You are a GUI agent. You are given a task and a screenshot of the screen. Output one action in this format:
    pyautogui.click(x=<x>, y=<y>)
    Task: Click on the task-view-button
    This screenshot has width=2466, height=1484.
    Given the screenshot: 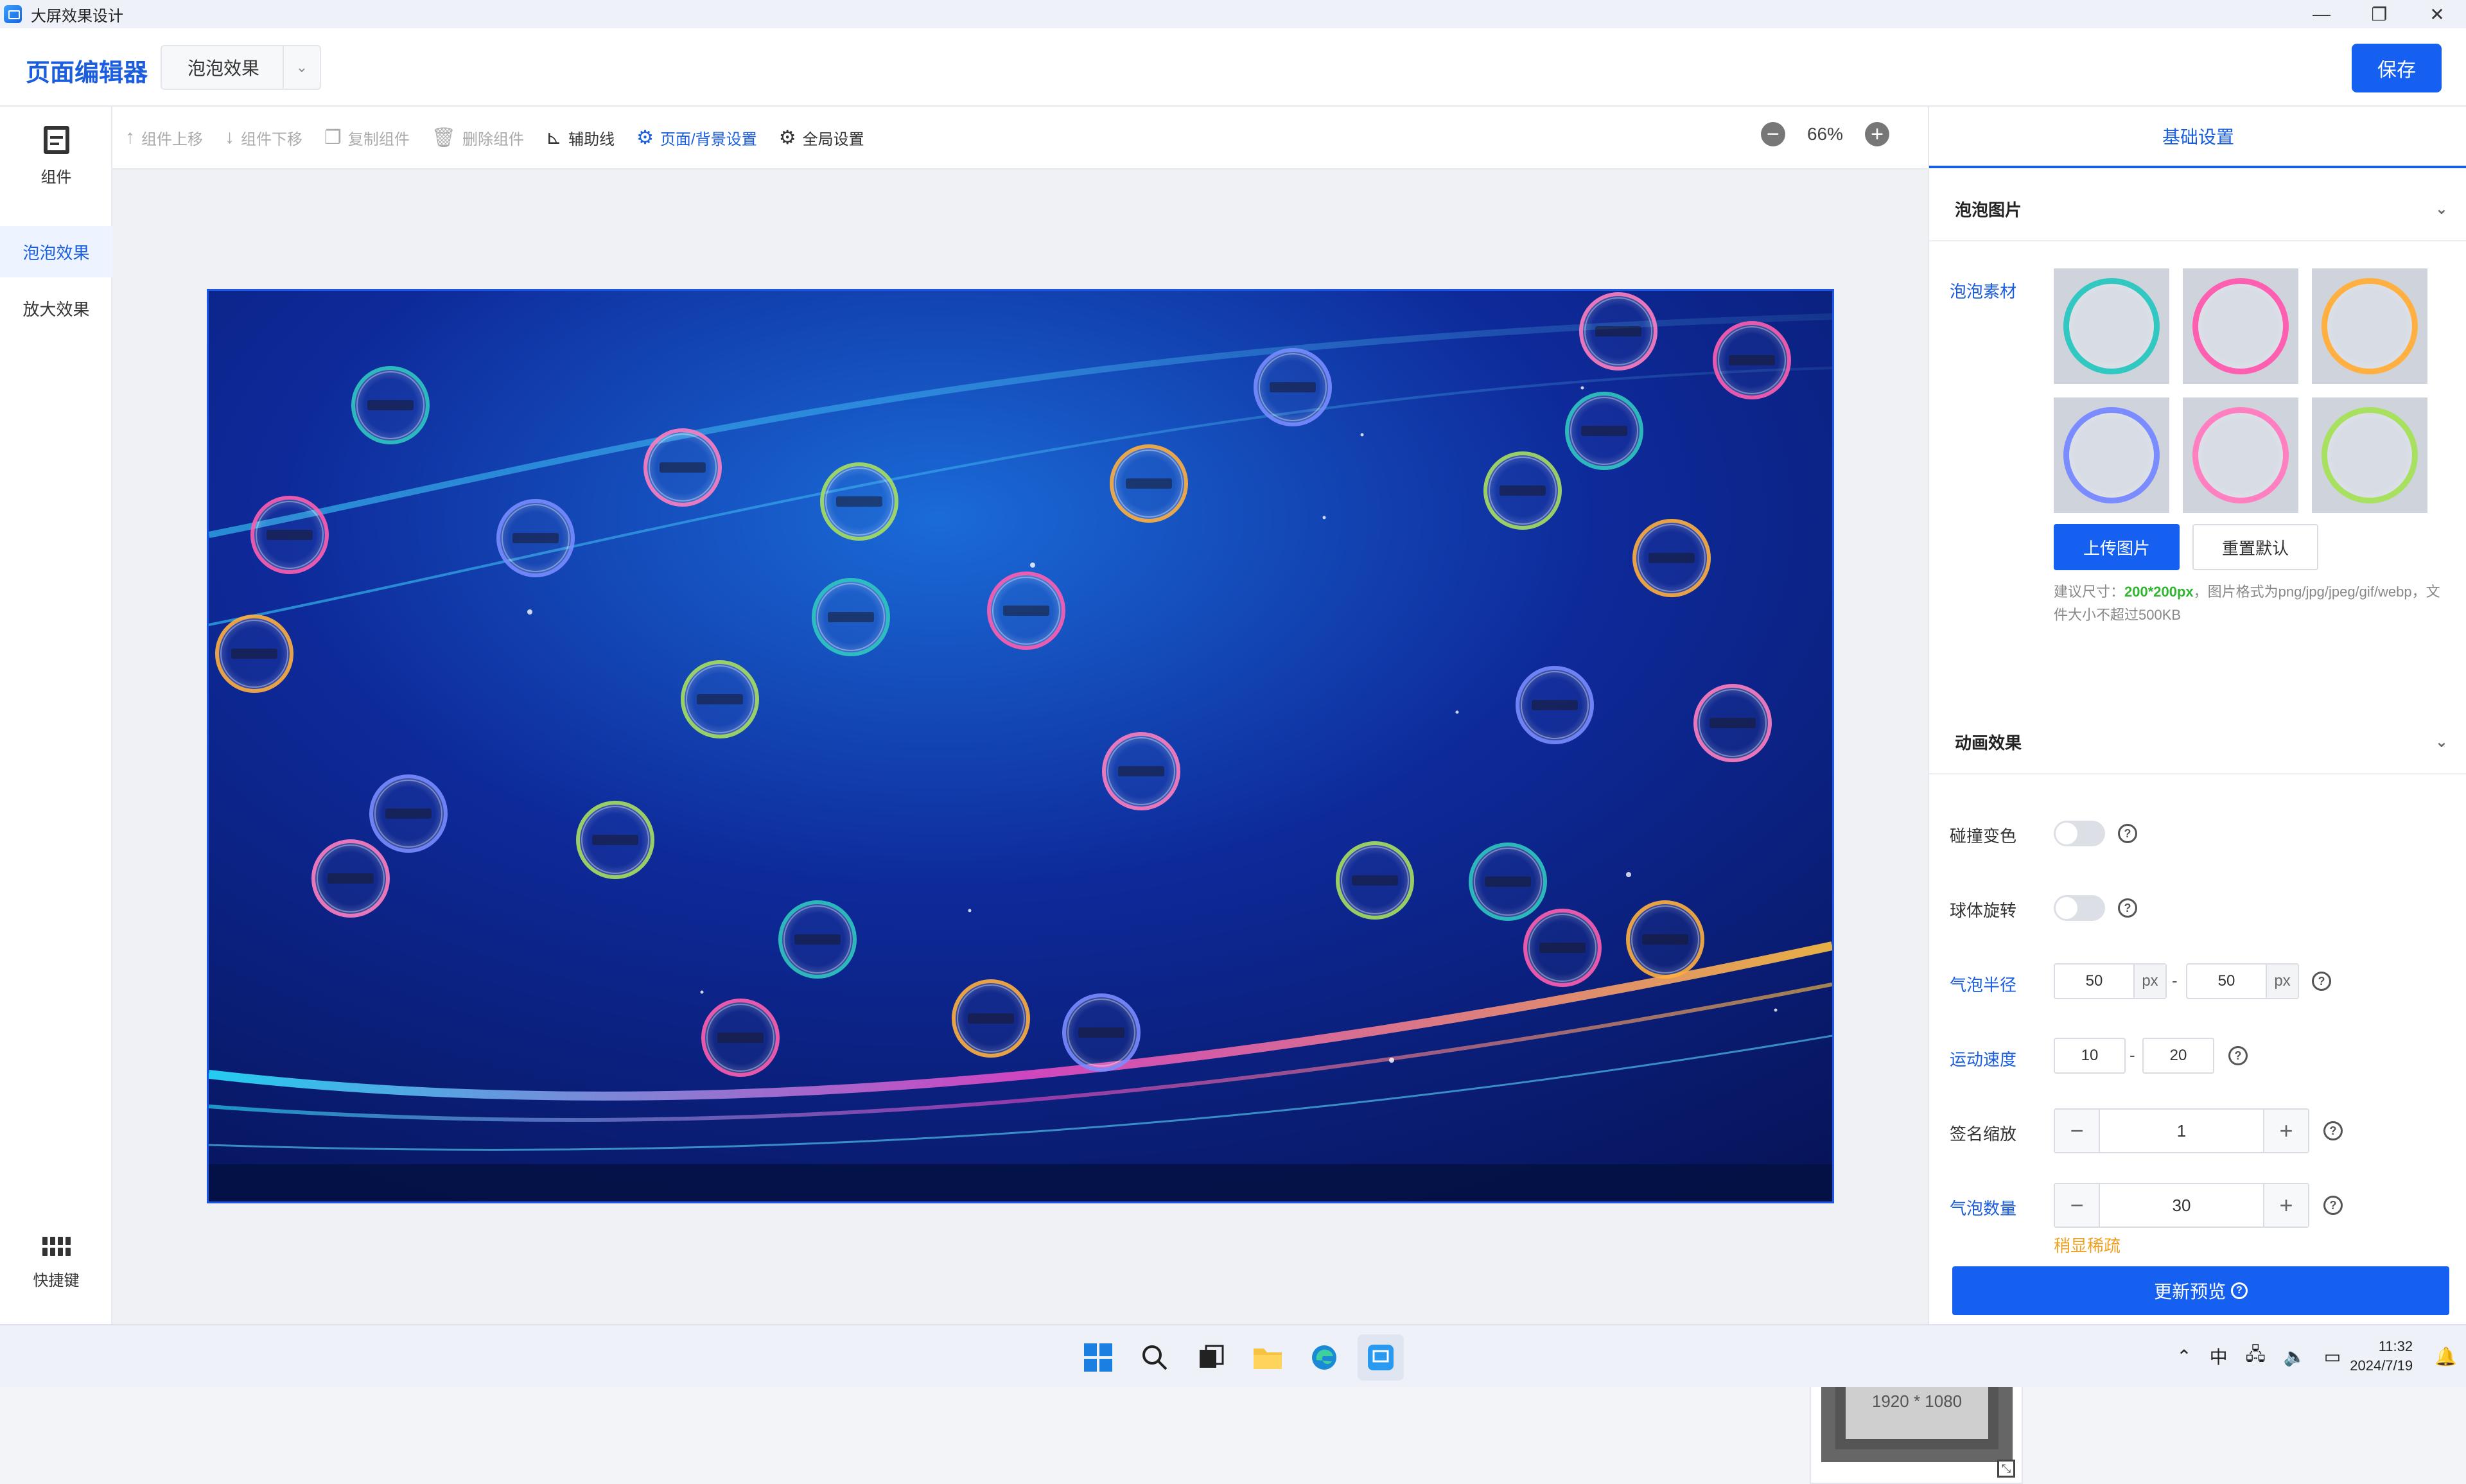 What is the action you would take?
    pyautogui.click(x=1211, y=1357)
    